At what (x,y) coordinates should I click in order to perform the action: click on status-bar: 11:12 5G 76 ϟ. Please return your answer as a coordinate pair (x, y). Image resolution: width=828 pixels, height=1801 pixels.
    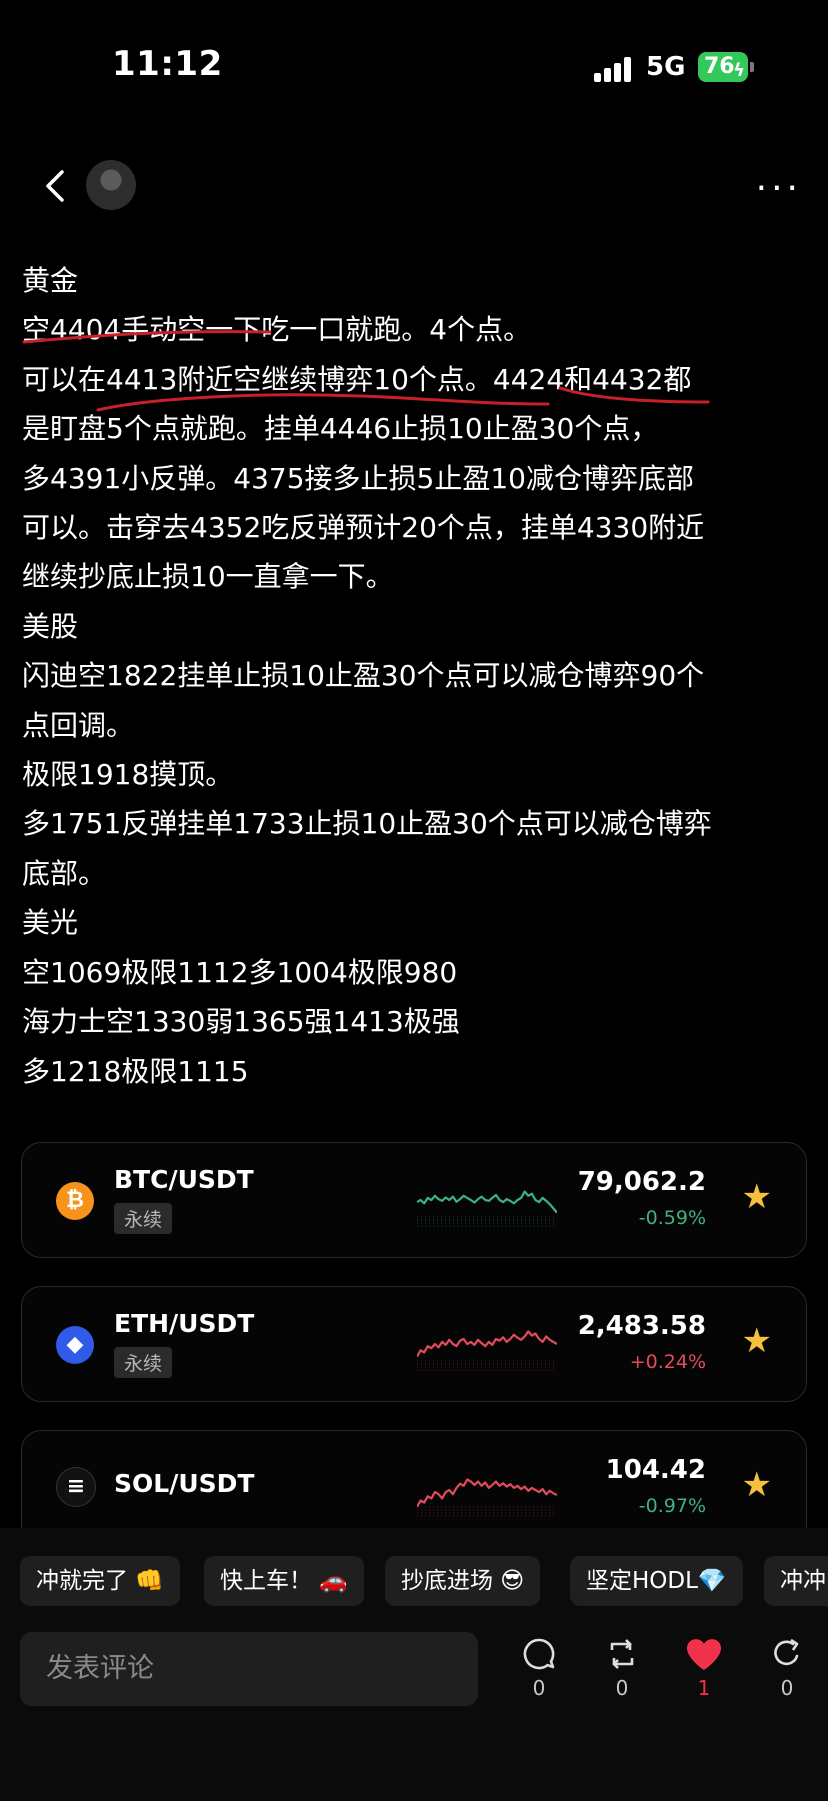
    Looking at the image, I should click on (414, 65).